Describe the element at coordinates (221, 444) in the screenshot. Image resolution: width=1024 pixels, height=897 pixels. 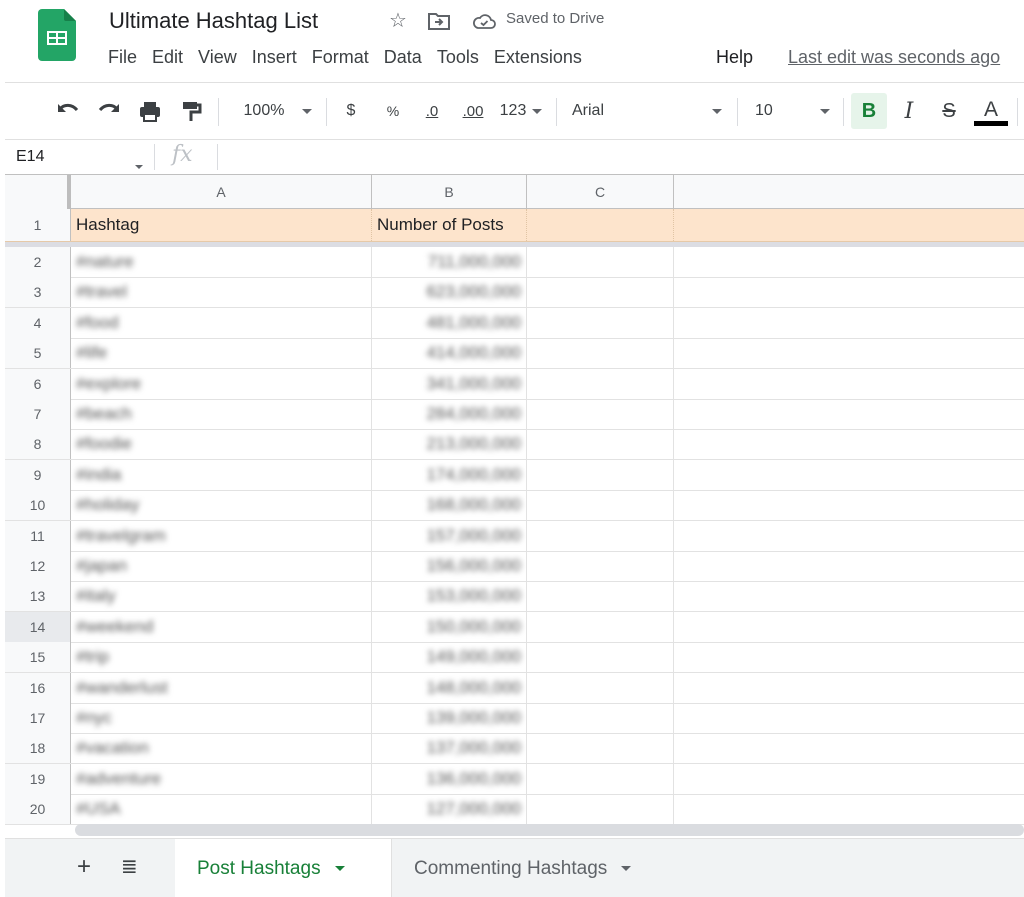
I see `cell-hashtag: #foodie` at that location.